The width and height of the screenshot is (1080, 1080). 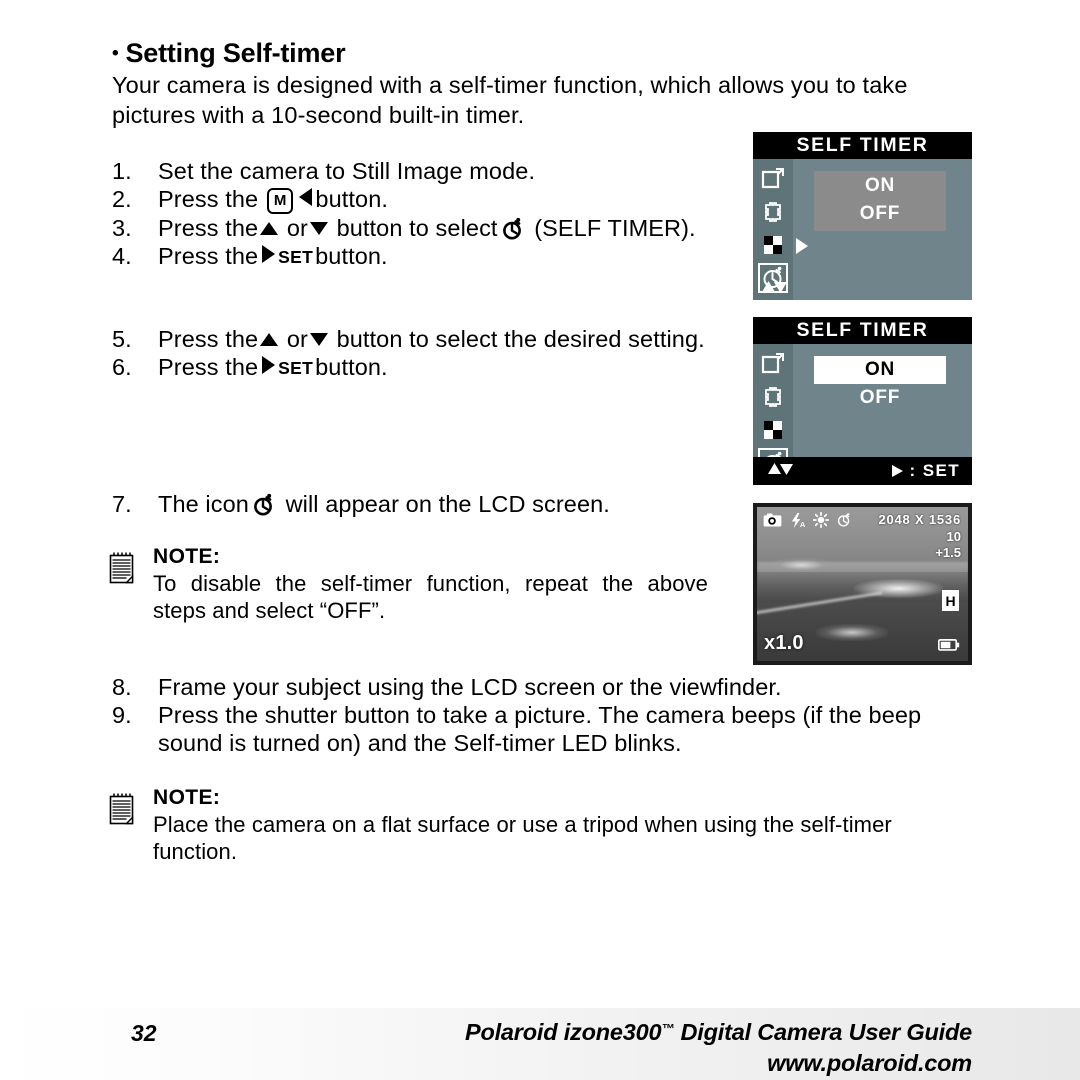 What do you see at coordinates (122, 199) in the screenshot?
I see `step-number: 2.` at bounding box center [122, 199].